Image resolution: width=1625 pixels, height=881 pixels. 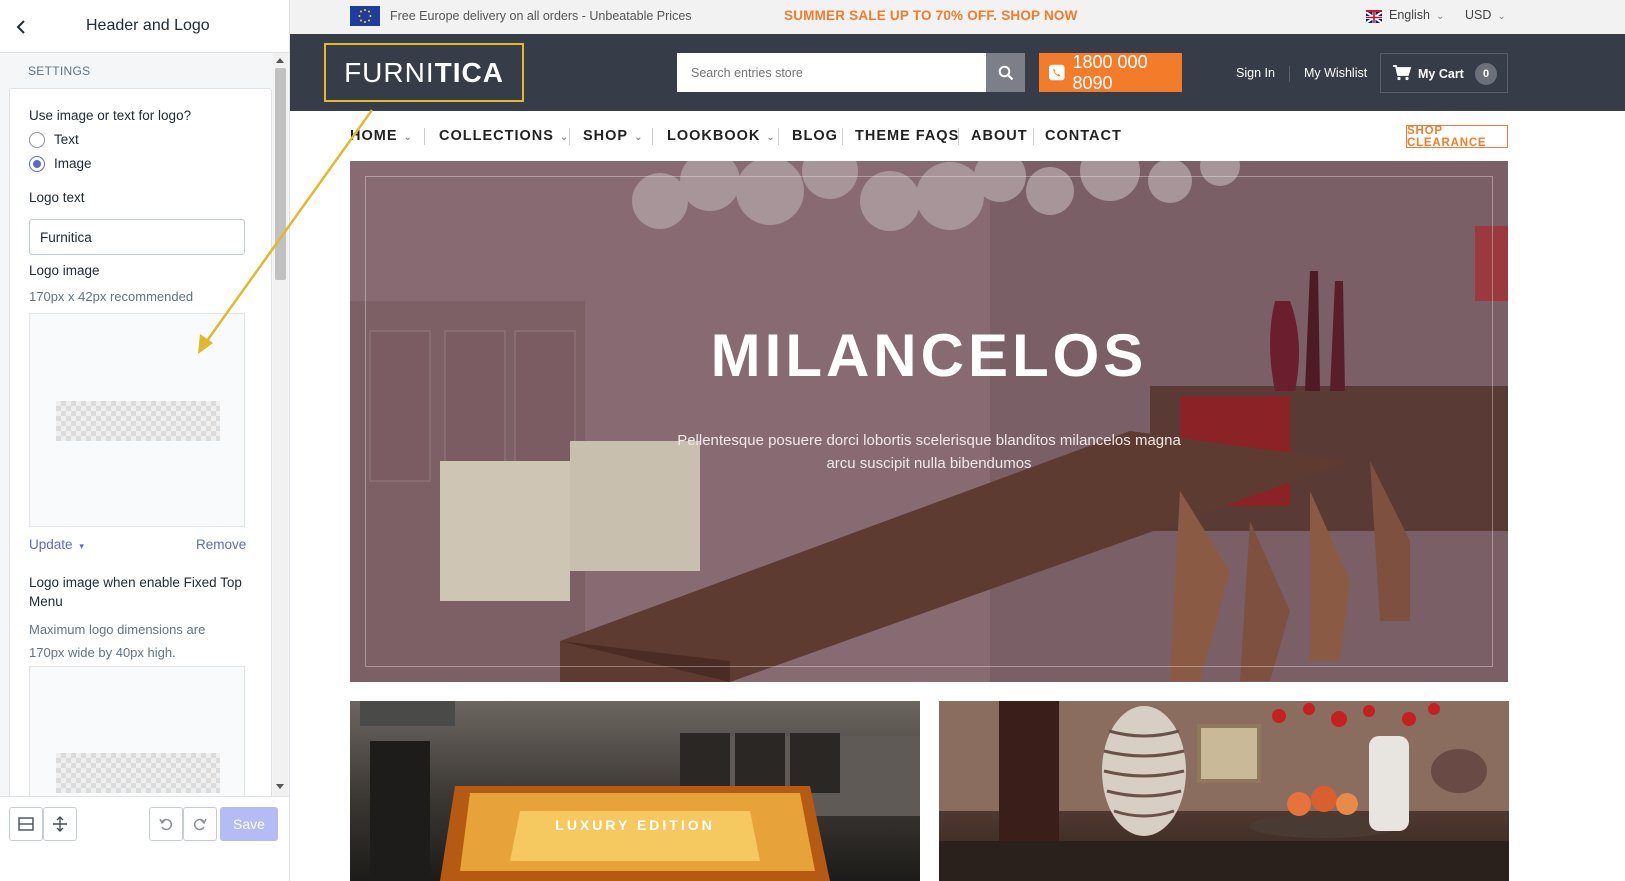 I want to click on scroll-up-arrow, so click(x=280, y=60).